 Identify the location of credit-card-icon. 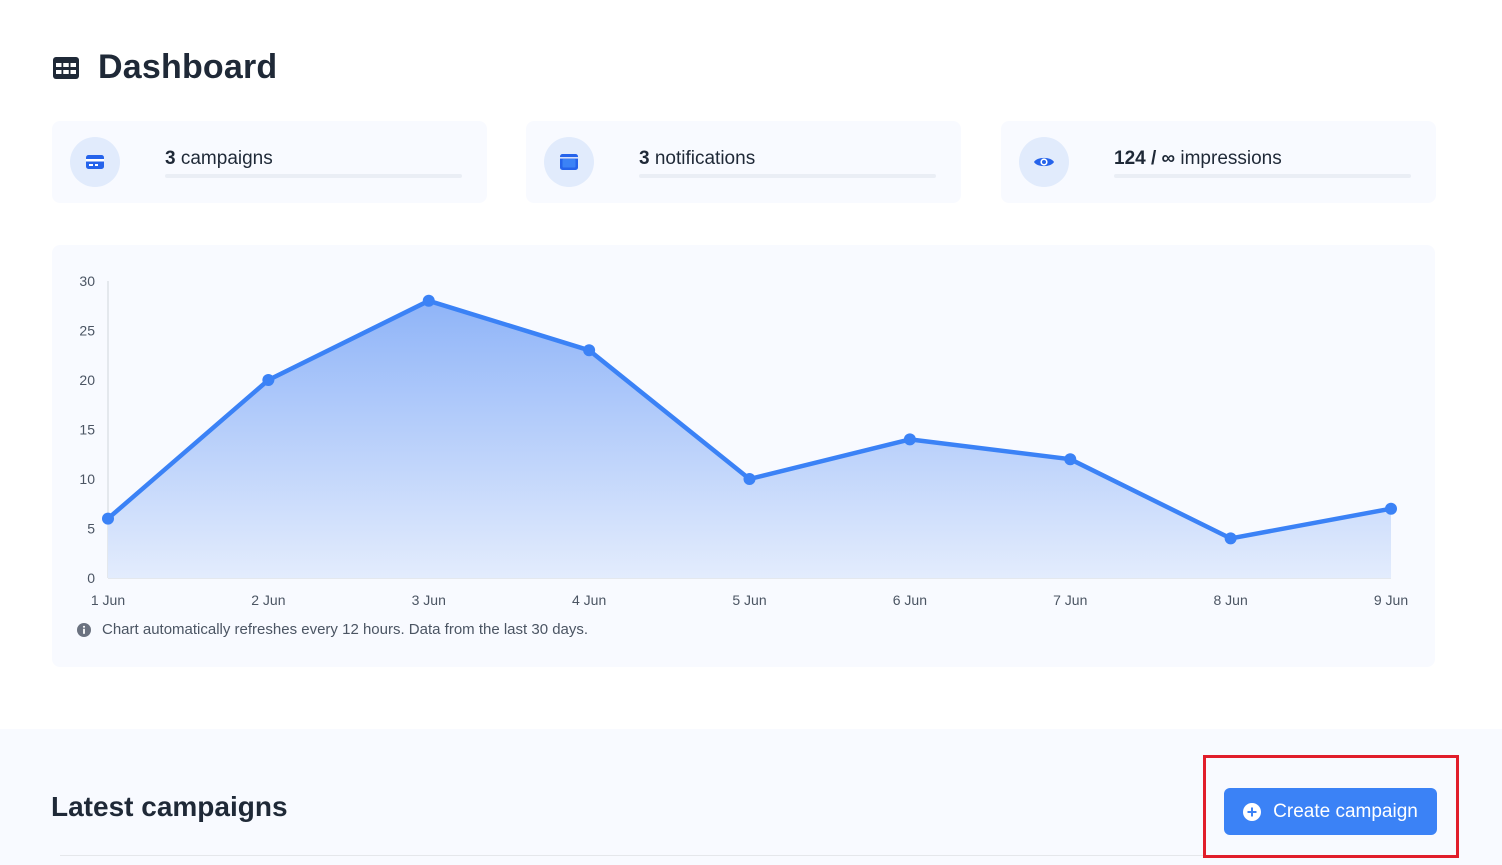
(95, 162).